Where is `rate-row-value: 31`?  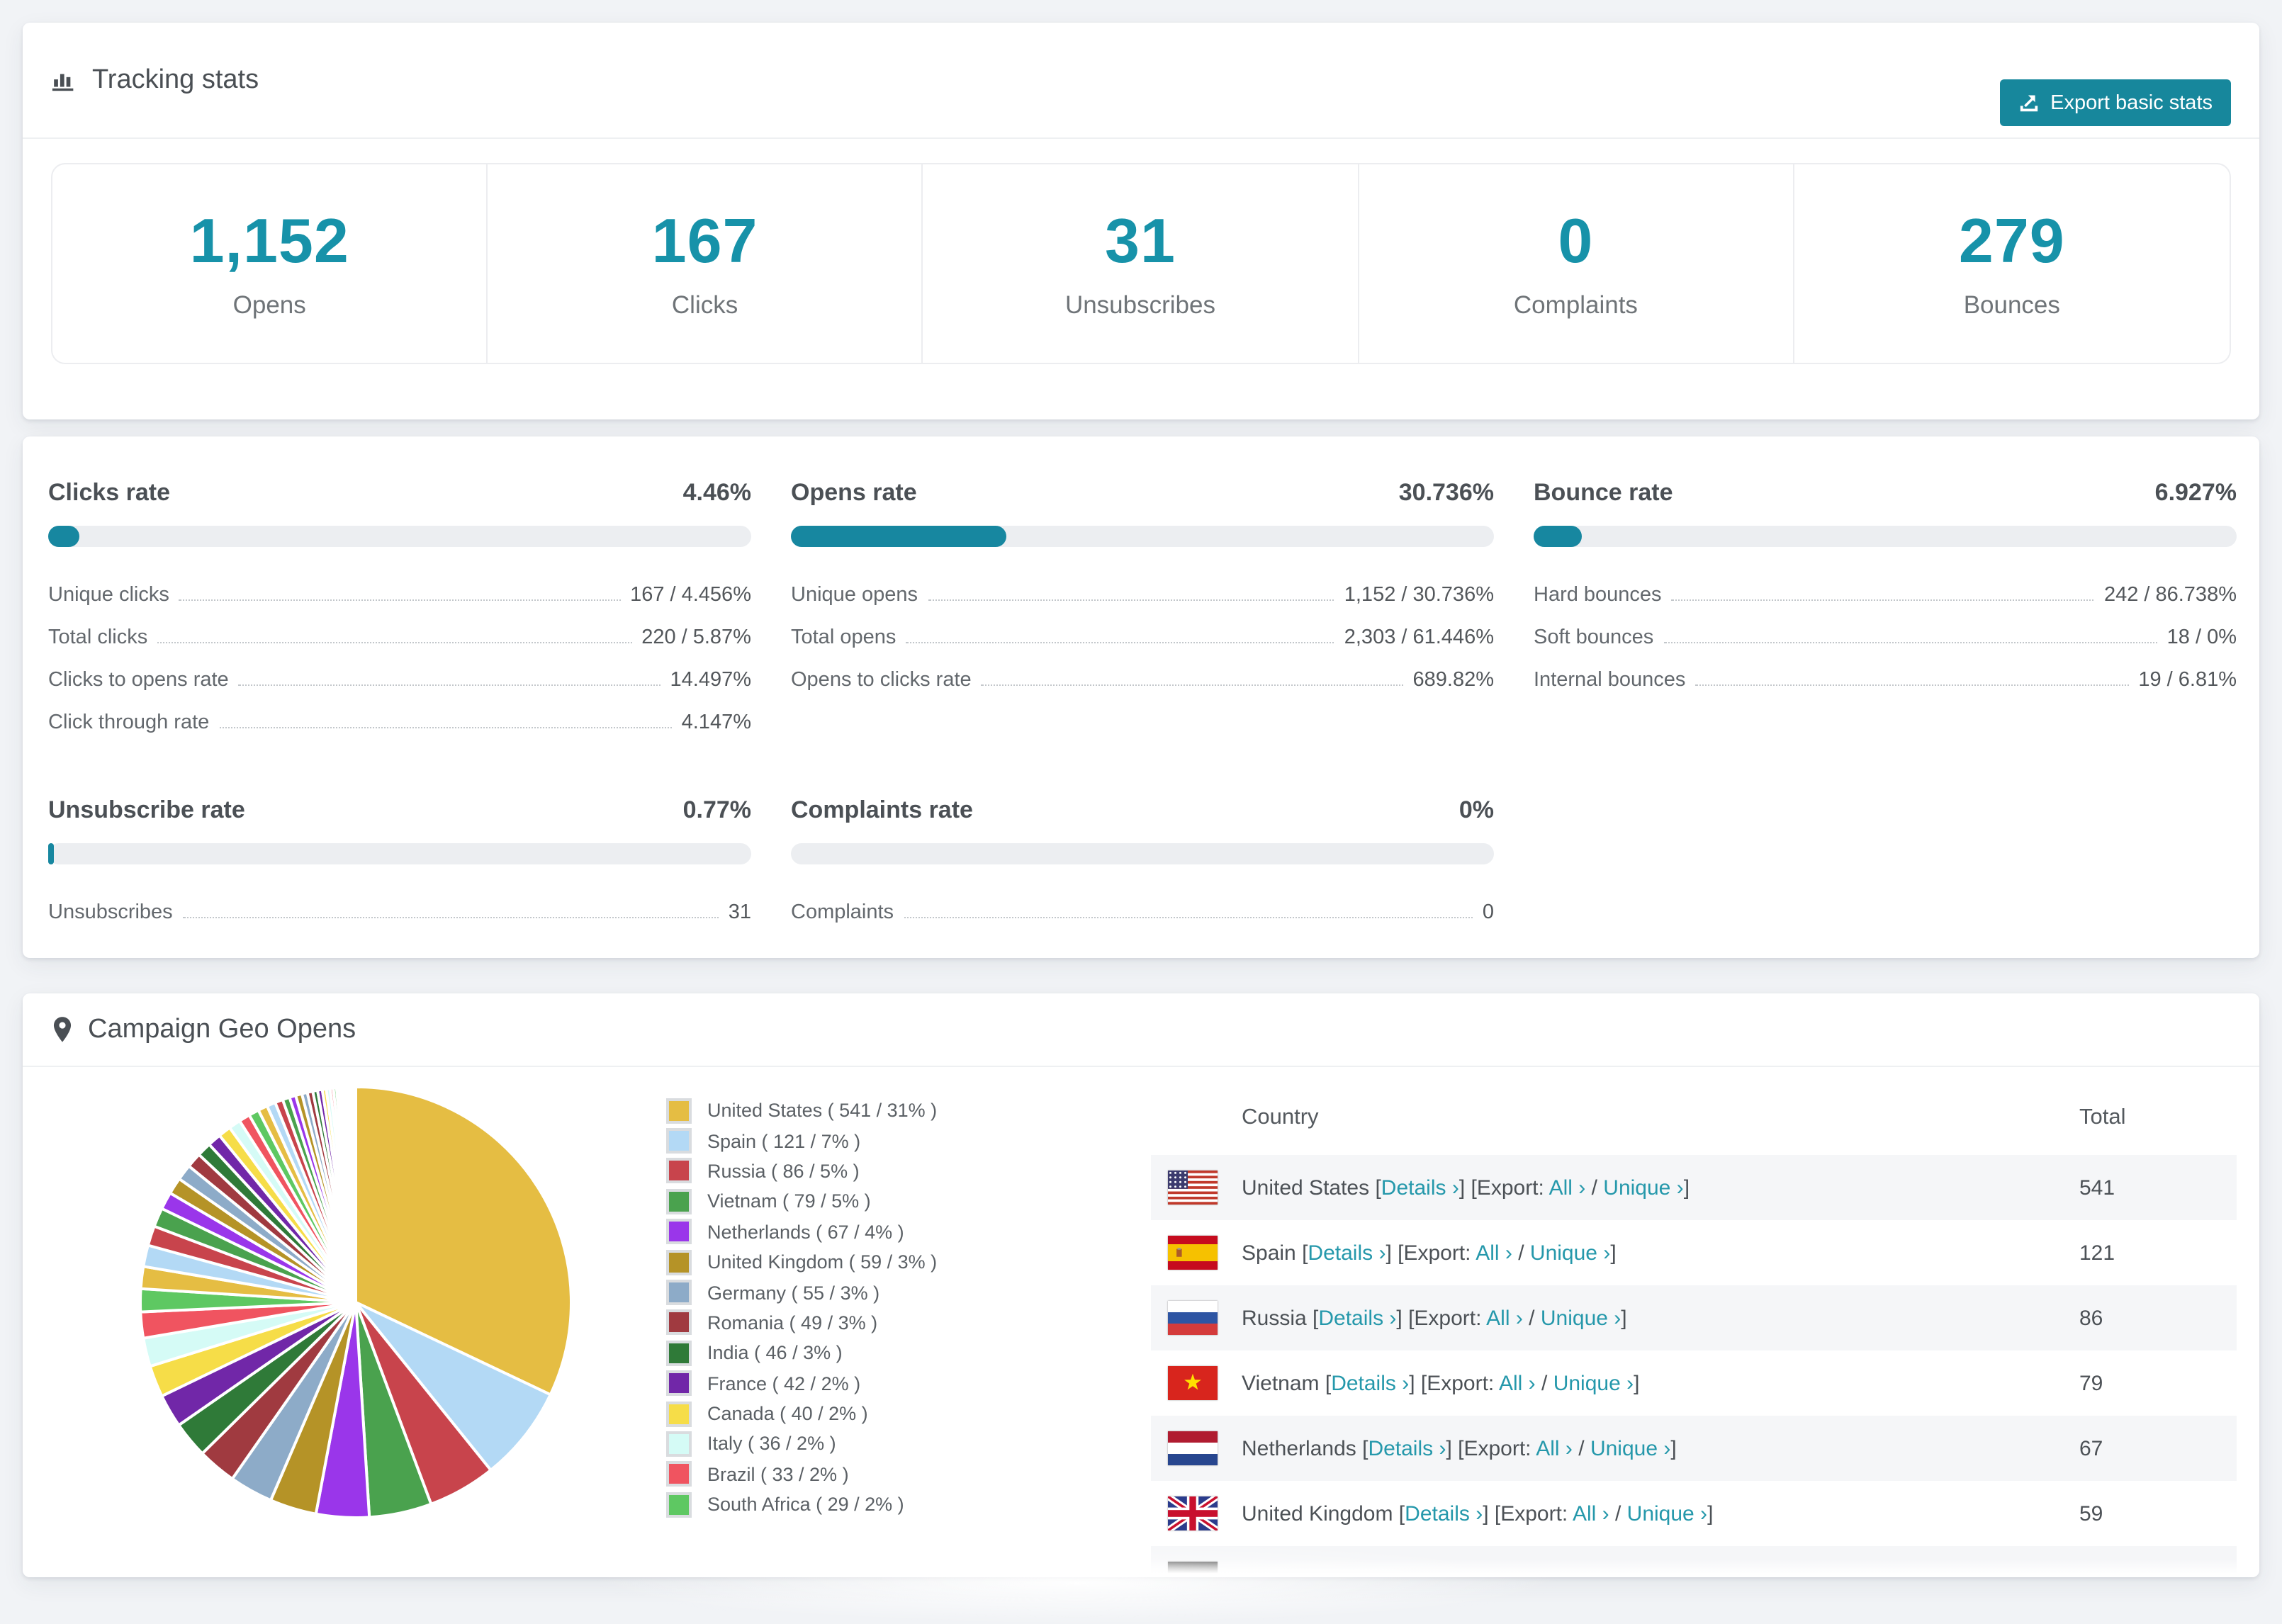 rate-row-value: 31 is located at coordinates (739, 912).